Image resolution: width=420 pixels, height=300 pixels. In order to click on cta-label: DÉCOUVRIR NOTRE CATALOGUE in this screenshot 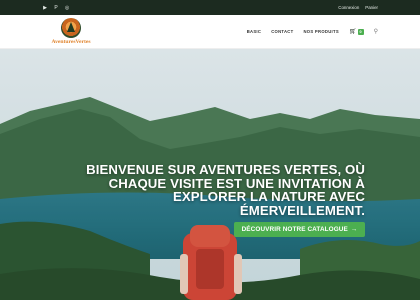, I will do `click(294, 229)`.